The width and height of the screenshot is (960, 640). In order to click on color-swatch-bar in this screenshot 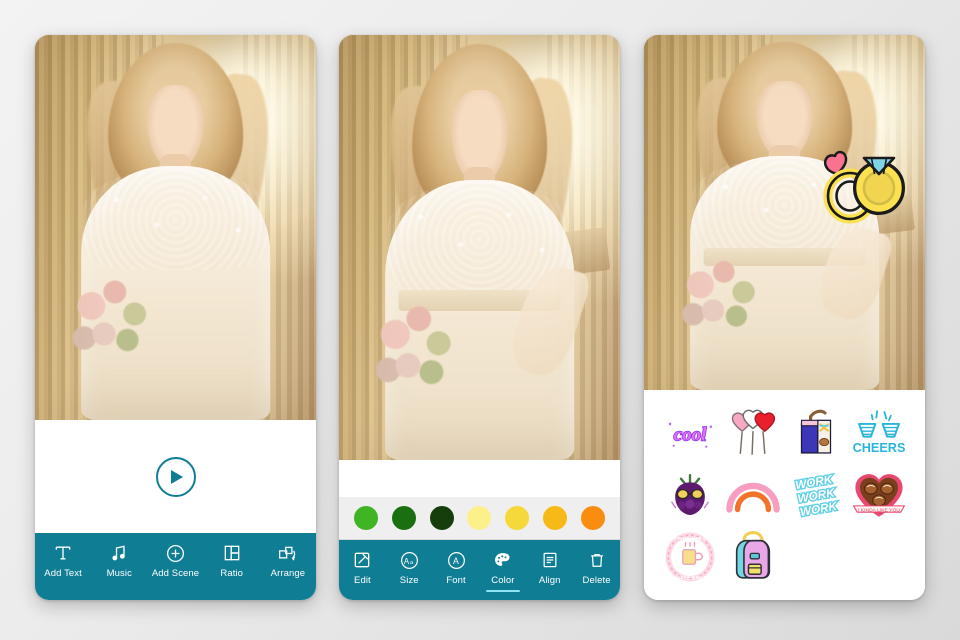, I will do `click(479, 518)`.